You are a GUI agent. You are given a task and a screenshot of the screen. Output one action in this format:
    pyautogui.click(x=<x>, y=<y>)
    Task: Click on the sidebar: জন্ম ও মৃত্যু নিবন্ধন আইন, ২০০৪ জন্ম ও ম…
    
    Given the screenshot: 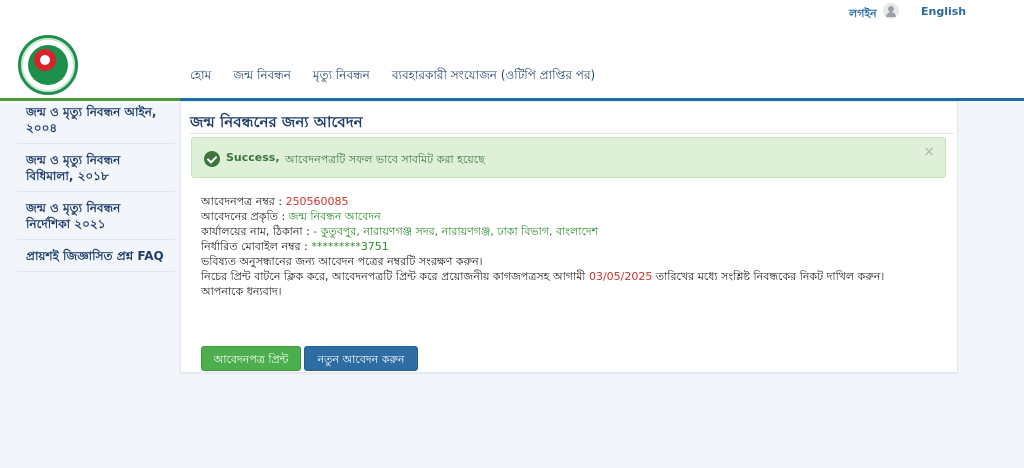 What is the action you would take?
    pyautogui.click(x=96, y=186)
    